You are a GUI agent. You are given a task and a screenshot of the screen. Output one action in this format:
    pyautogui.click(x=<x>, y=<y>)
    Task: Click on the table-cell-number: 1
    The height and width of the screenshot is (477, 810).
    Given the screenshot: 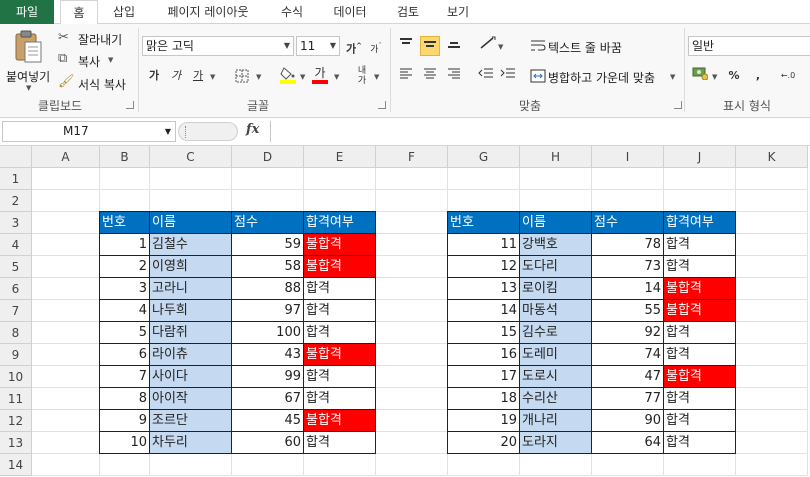 What is the action you would take?
    pyautogui.click(x=125, y=245)
    